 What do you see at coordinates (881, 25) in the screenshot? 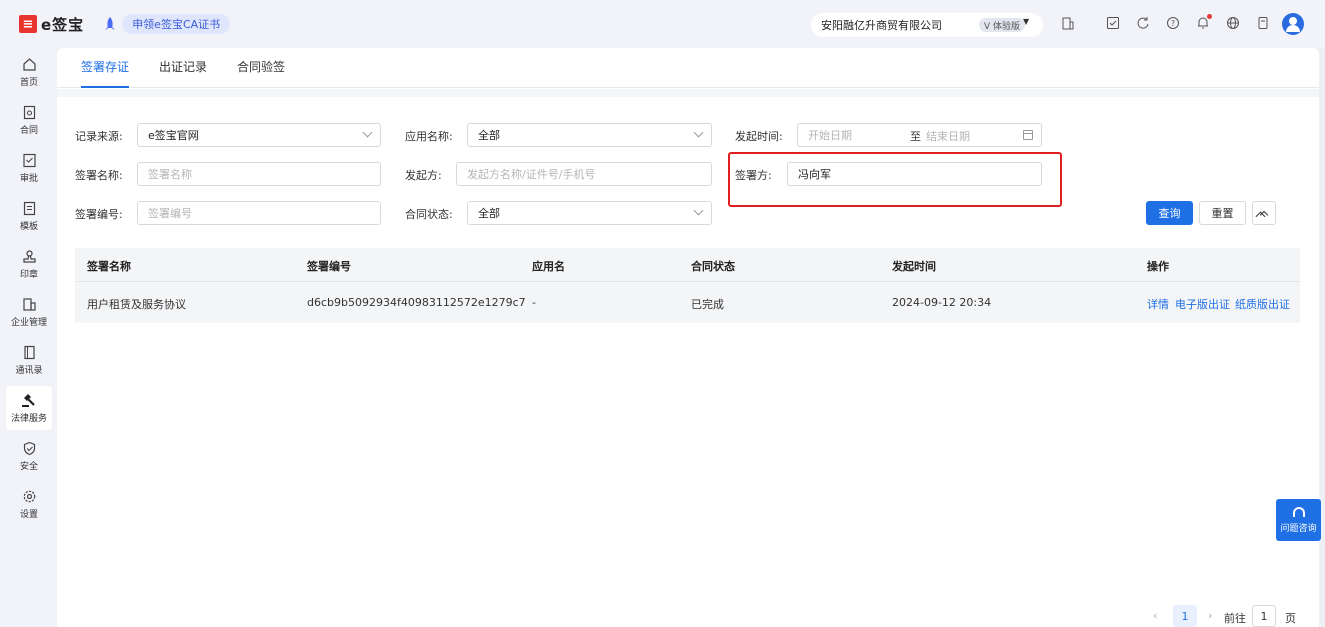
I see `company-name: 安阳融亿升商贸有限公司` at bounding box center [881, 25].